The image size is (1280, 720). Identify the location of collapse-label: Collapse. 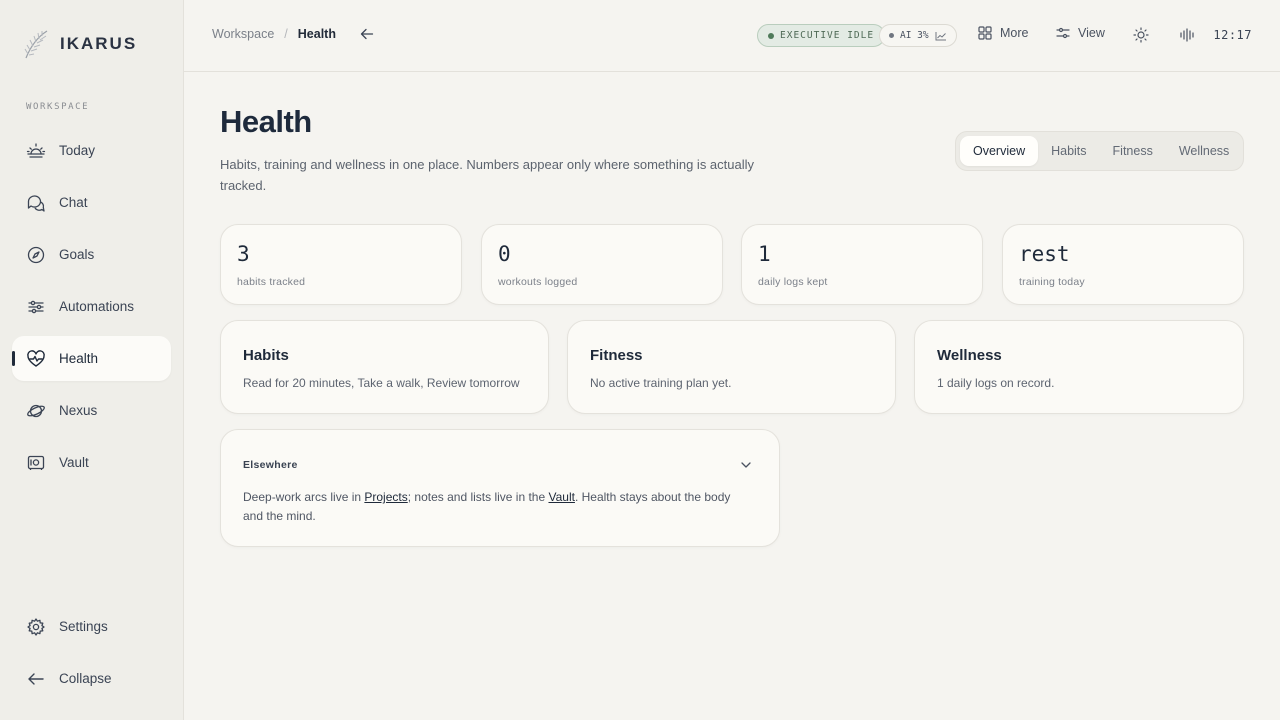
(85, 678).